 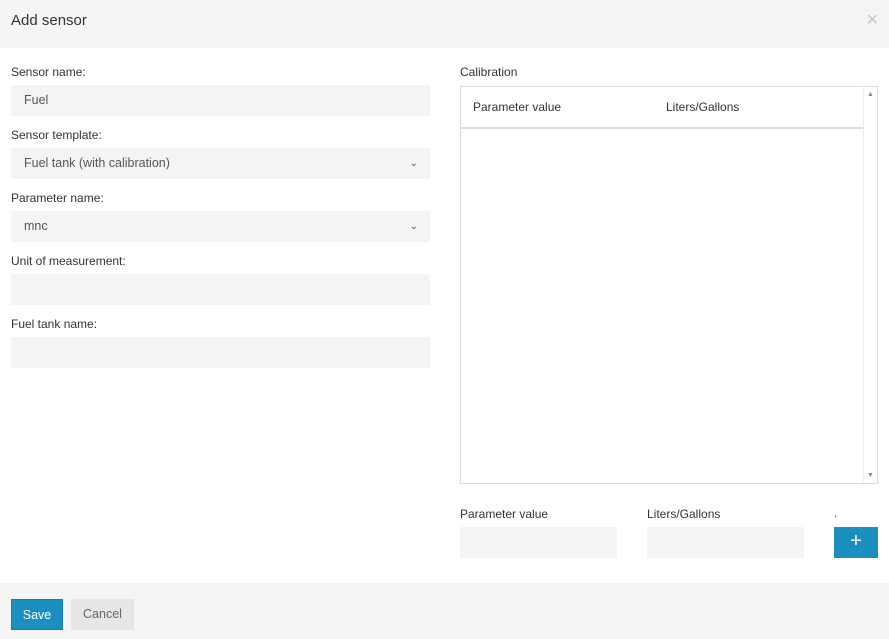 What do you see at coordinates (662, 108) in the screenshot?
I see `calibration-table-header: Parameter value Liters/Gallons` at bounding box center [662, 108].